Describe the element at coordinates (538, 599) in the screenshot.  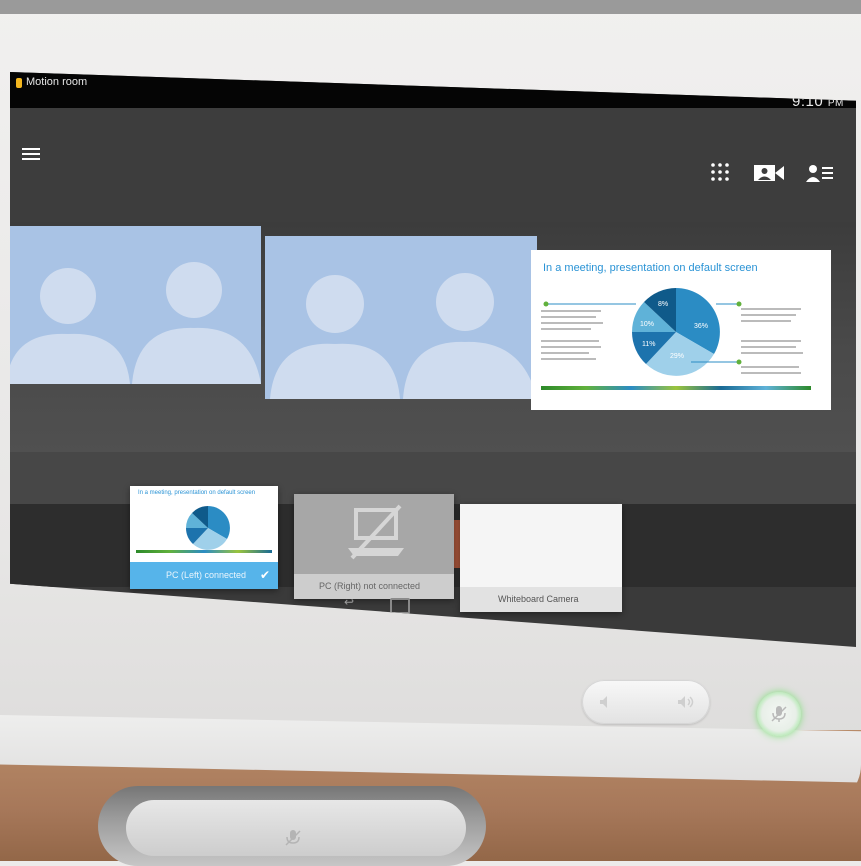
I see `source-label-text: Whiteboard Camera` at that location.